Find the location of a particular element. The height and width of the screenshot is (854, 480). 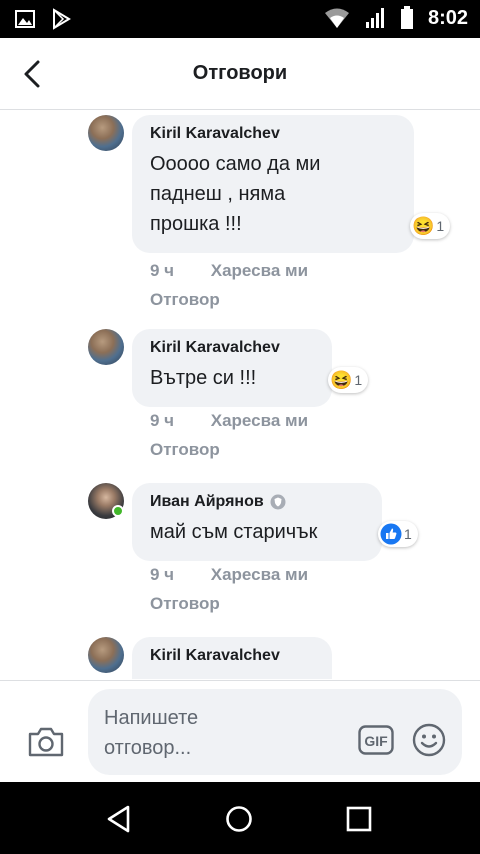

comment-bubble: Kiril Karavalchev Вътре си !!! is located at coordinates (232, 368).